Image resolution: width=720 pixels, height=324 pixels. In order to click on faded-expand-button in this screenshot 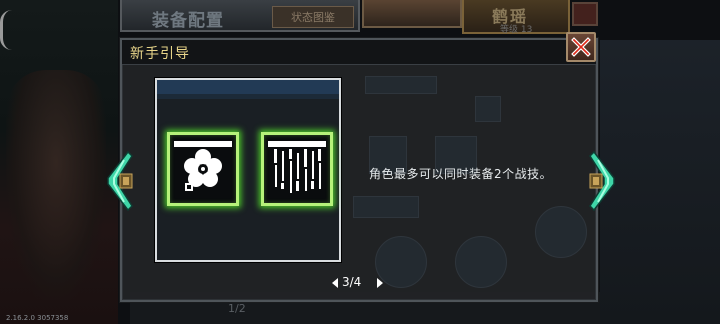, I will do `click(386, 207)`.